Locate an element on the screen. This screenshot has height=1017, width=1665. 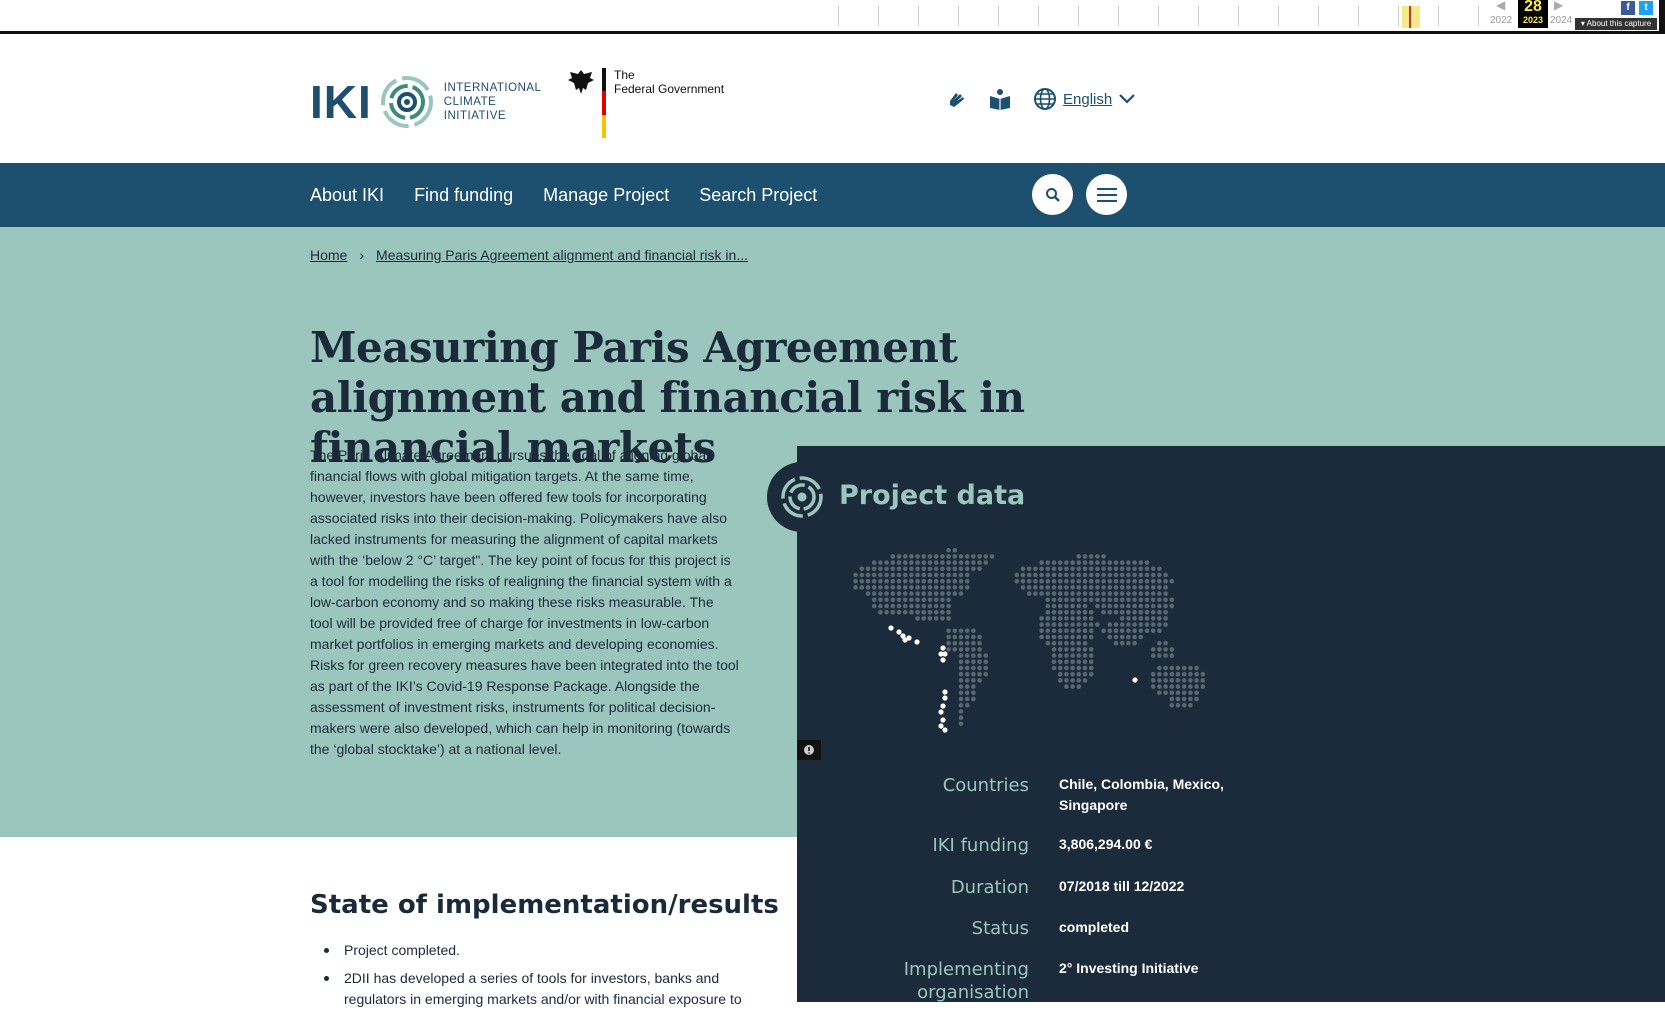
twitter-icon: t is located at coordinates (1646, 8).